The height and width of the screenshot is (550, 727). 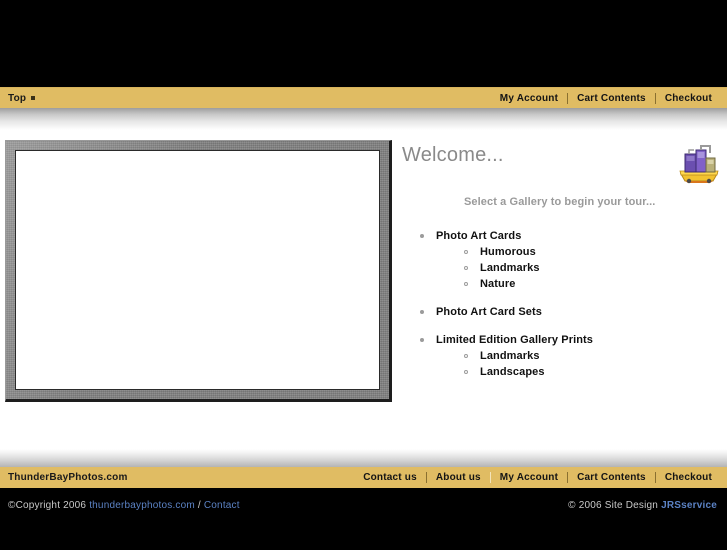 What do you see at coordinates (512, 372) in the screenshot?
I see `gallery-link-landscapes: Landscapes` at bounding box center [512, 372].